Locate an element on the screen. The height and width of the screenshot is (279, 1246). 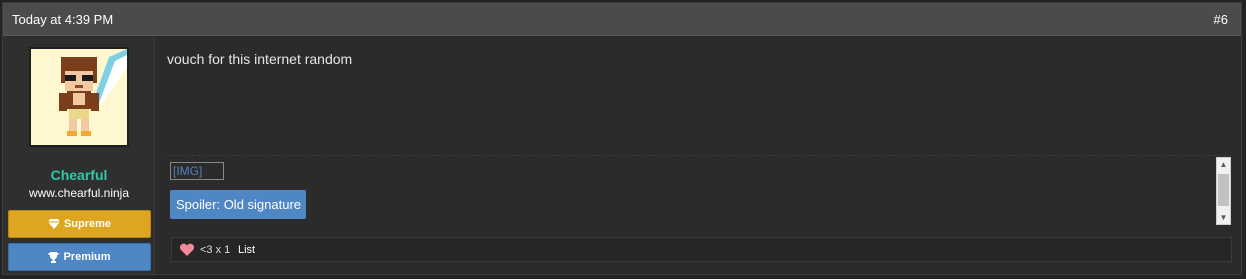
post-date: Today at 4:39 PM is located at coordinates (62, 19).